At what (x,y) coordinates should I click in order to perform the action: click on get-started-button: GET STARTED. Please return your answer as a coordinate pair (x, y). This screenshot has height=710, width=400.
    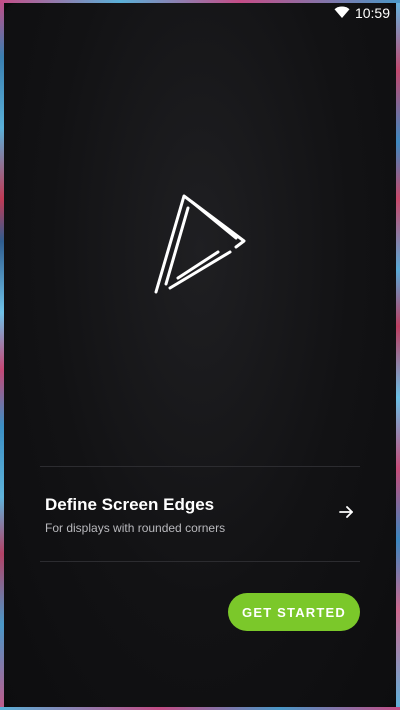
    Looking at the image, I should click on (294, 612).